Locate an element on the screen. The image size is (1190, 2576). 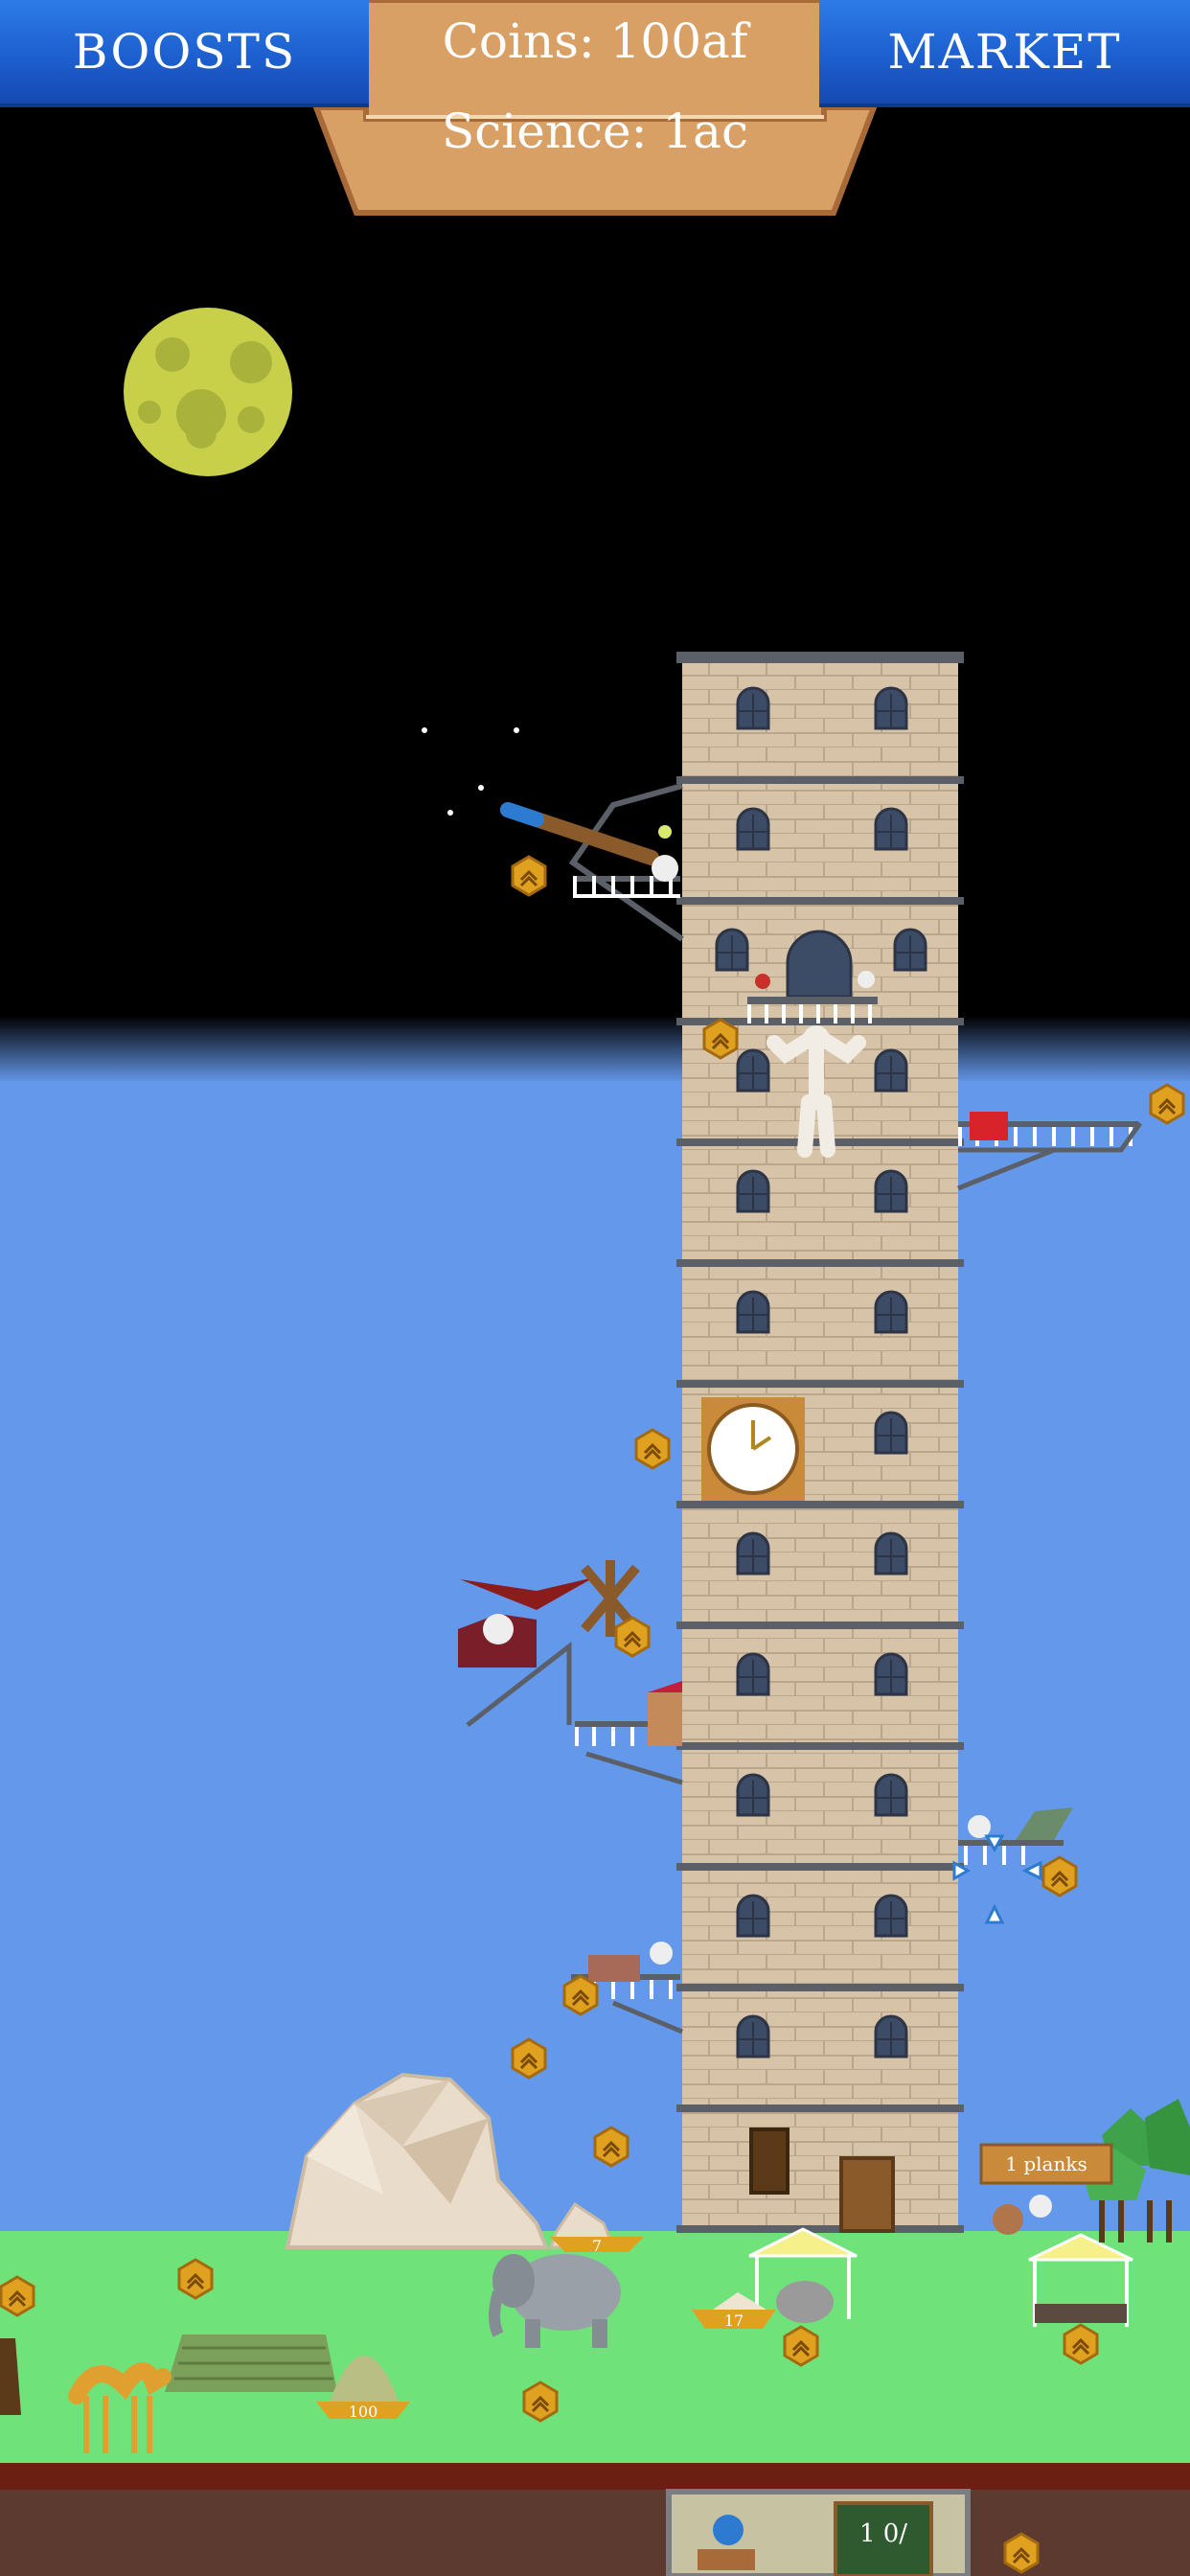
tower is located at coordinates (820, 1442).